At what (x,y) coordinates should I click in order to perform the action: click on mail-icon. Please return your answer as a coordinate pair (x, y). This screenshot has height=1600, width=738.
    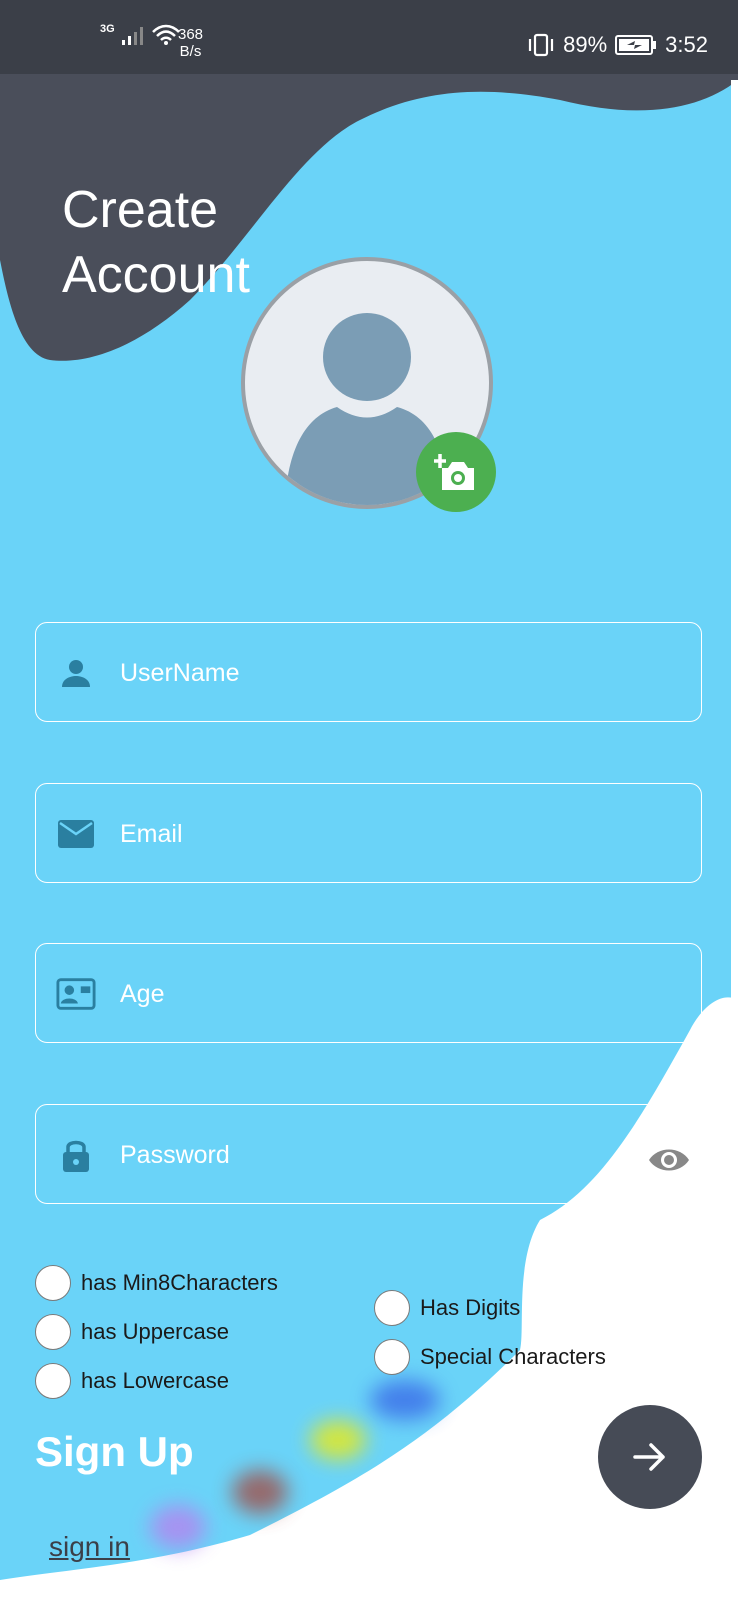
    Looking at the image, I should click on (76, 834).